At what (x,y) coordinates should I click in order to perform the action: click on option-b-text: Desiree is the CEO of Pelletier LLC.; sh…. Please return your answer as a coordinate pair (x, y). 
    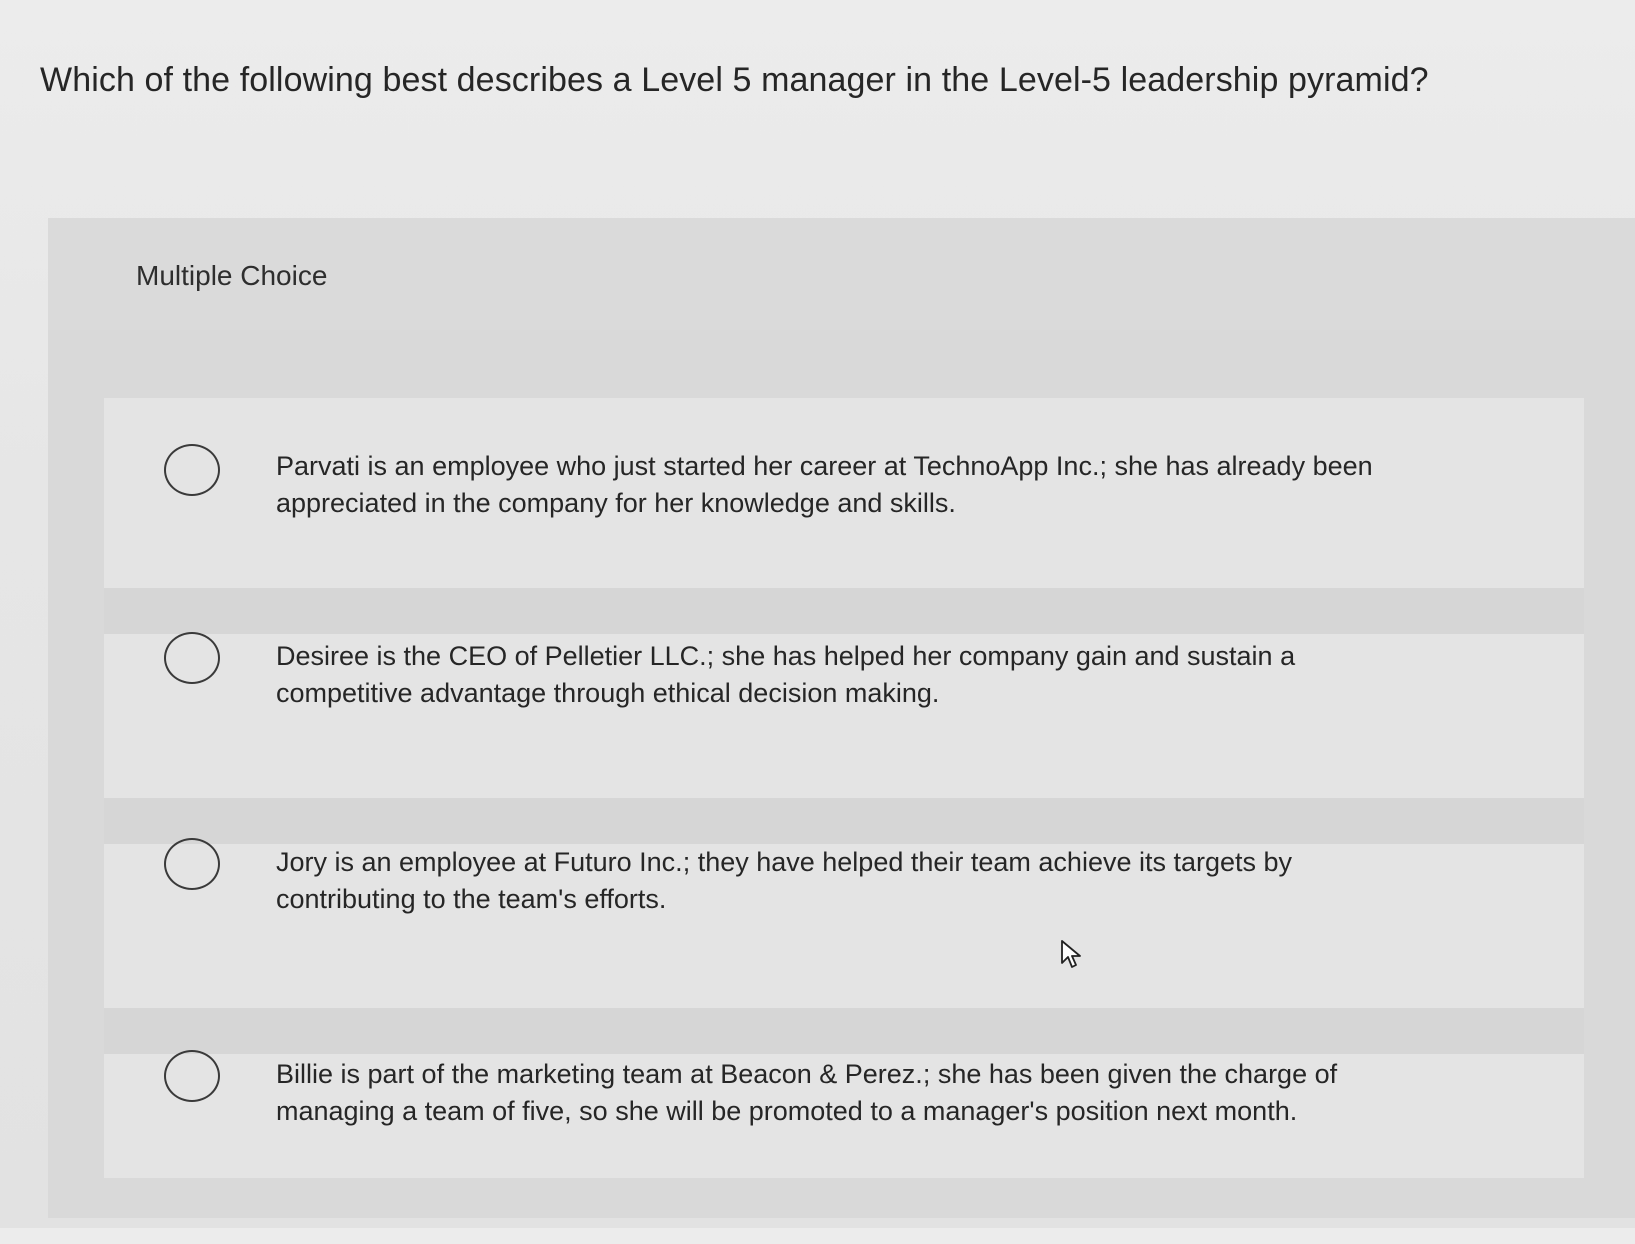
    Looking at the image, I should click on (786, 674).